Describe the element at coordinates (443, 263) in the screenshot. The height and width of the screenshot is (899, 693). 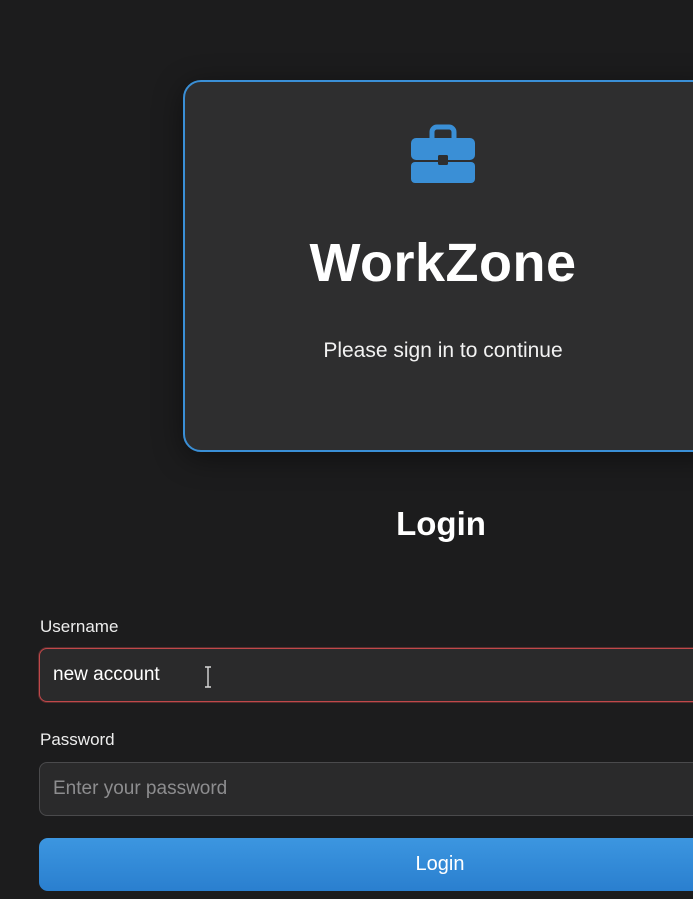
I see `app-title: WorkZone` at that location.